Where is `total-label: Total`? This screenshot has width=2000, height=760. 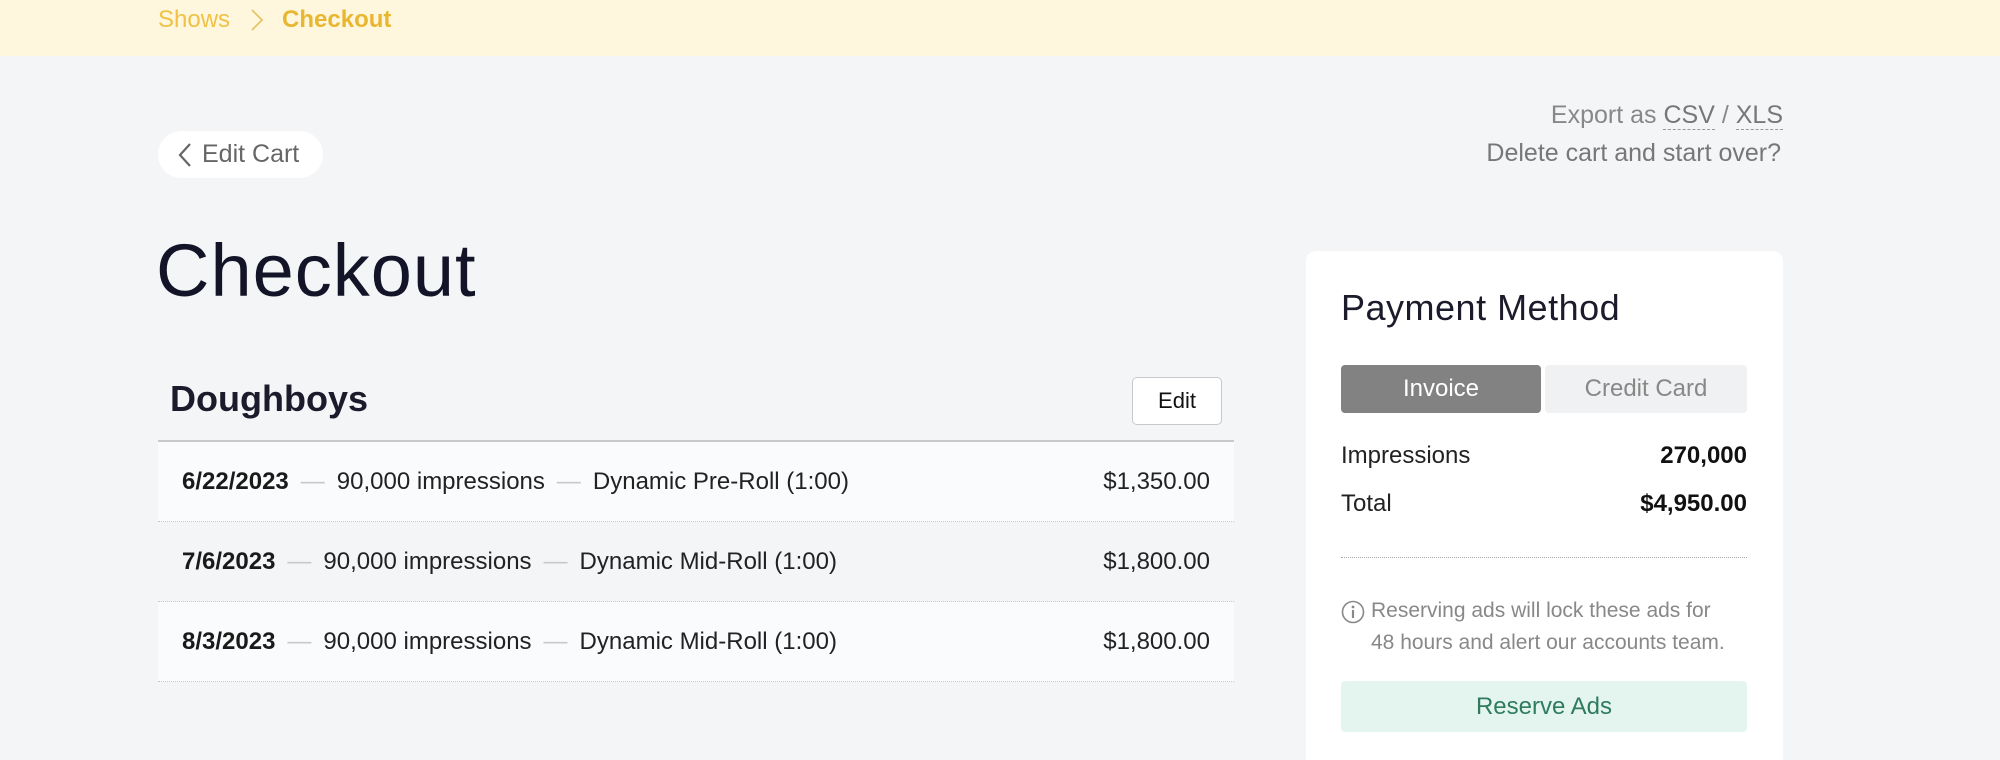 total-label: Total is located at coordinates (1366, 503).